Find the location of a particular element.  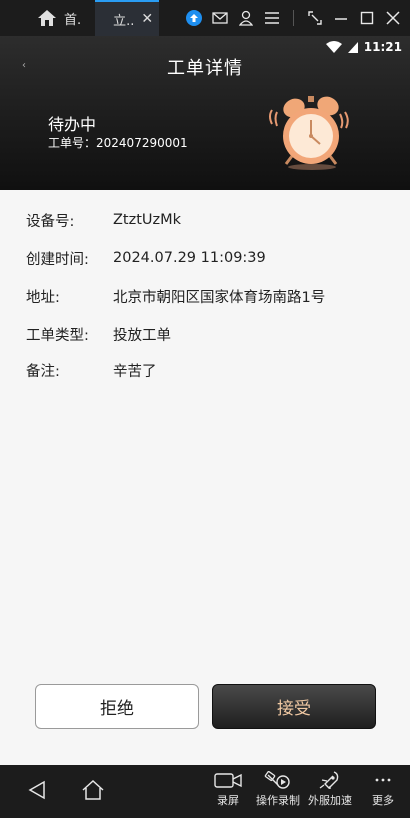

video-camera-icon is located at coordinates (228, 780).